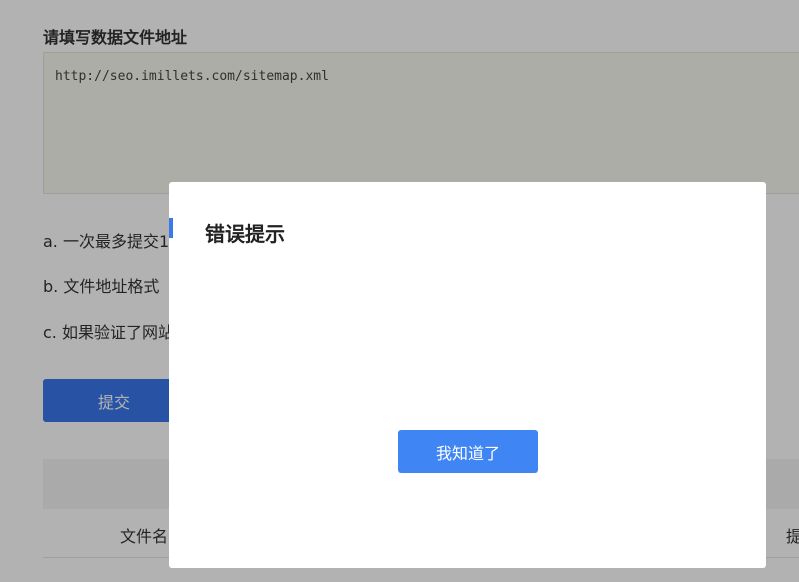 The image size is (799, 582). I want to click on dialog-accent-bar, so click(171, 228).